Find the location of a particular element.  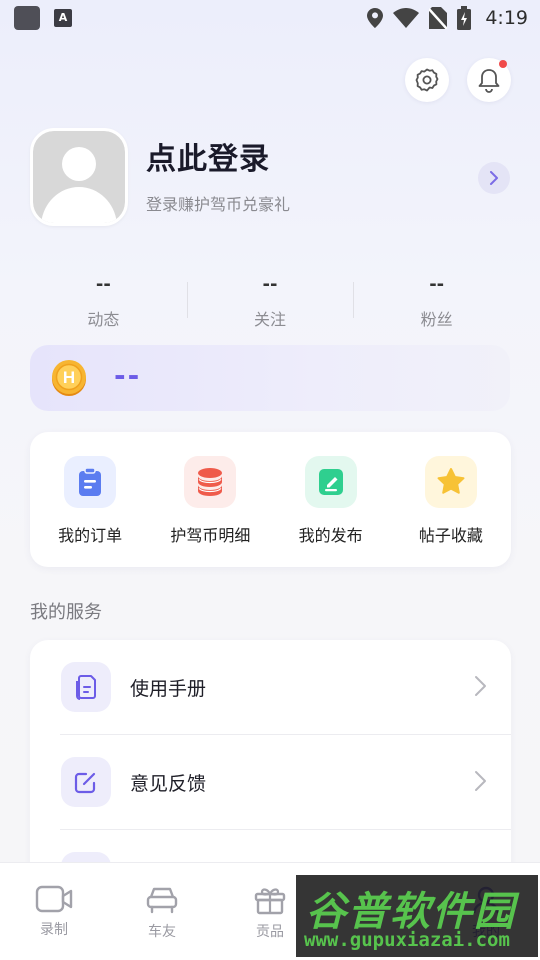

stats-row: -- 动态 -- 关注 -- 粉丝 is located at coordinates (270, 302).